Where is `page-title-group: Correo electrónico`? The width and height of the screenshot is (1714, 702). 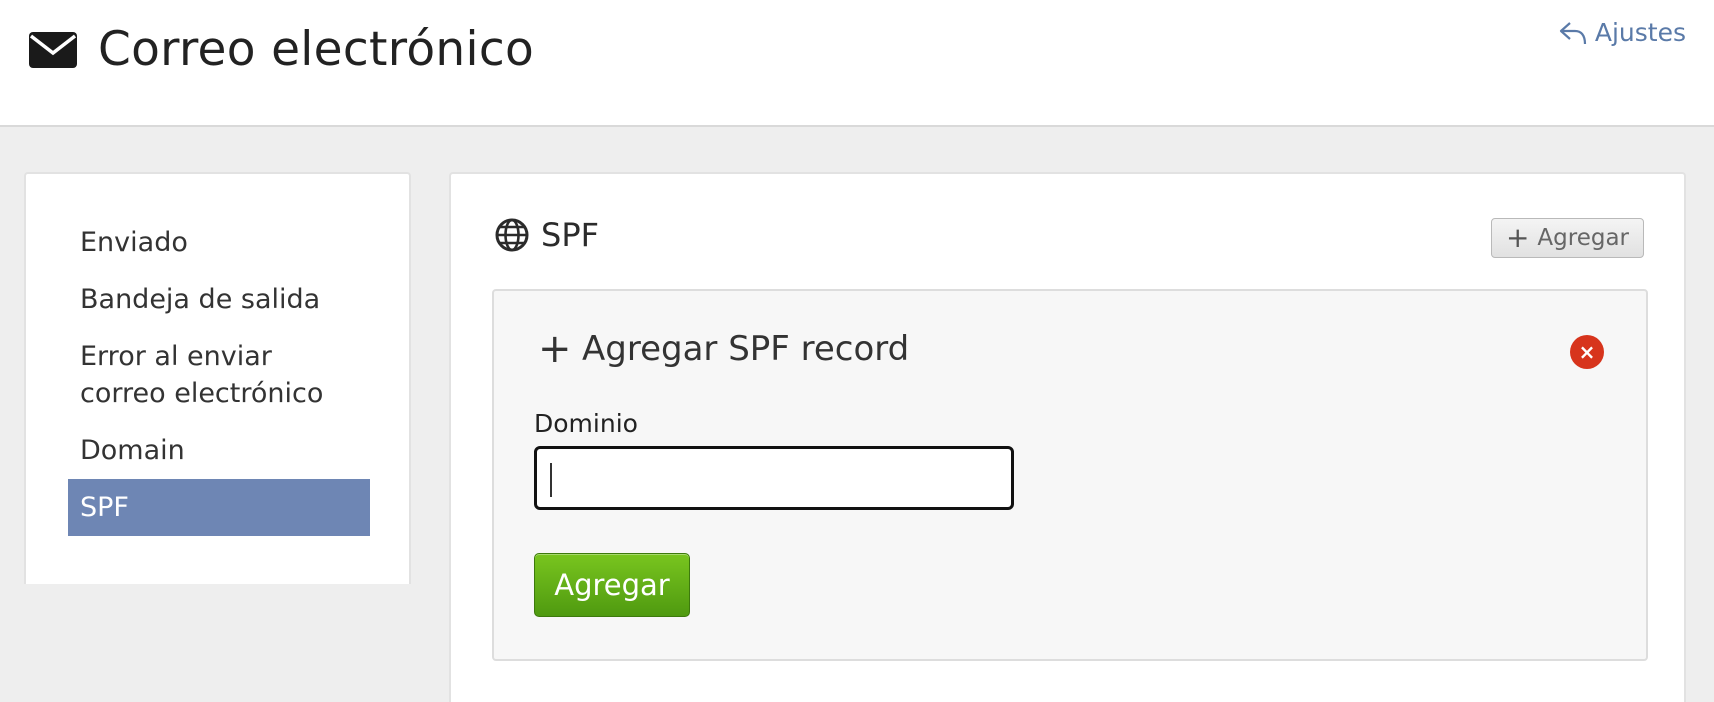 page-title-group: Correo electrónico is located at coordinates (281, 50).